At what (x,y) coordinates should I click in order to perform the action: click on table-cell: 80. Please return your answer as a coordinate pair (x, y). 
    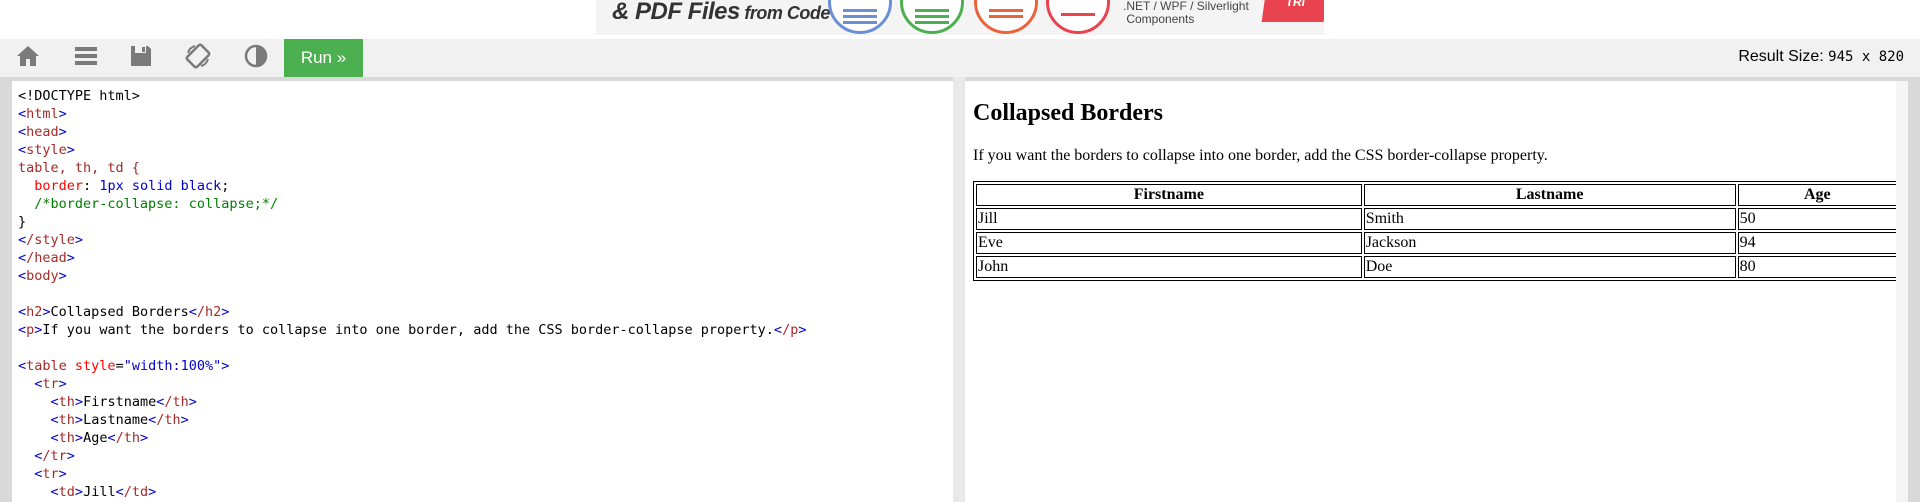
    Looking at the image, I should click on (1817, 267).